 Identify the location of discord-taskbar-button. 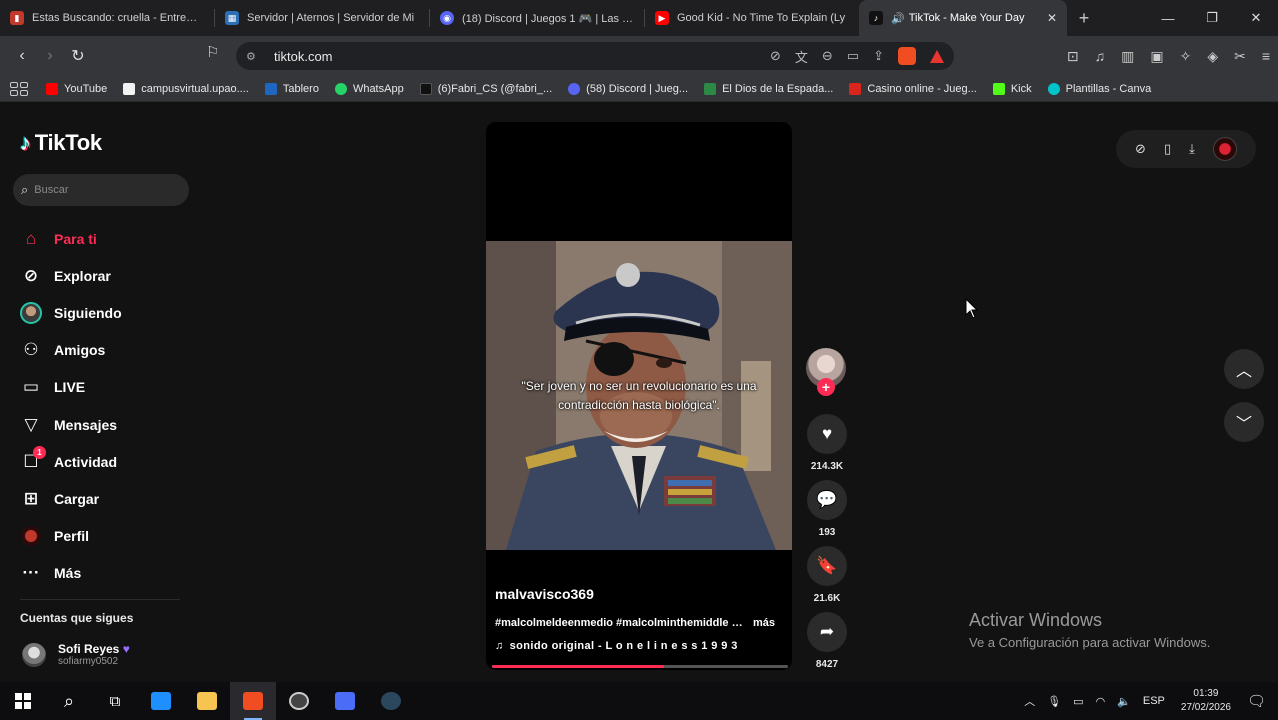
(345, 701).